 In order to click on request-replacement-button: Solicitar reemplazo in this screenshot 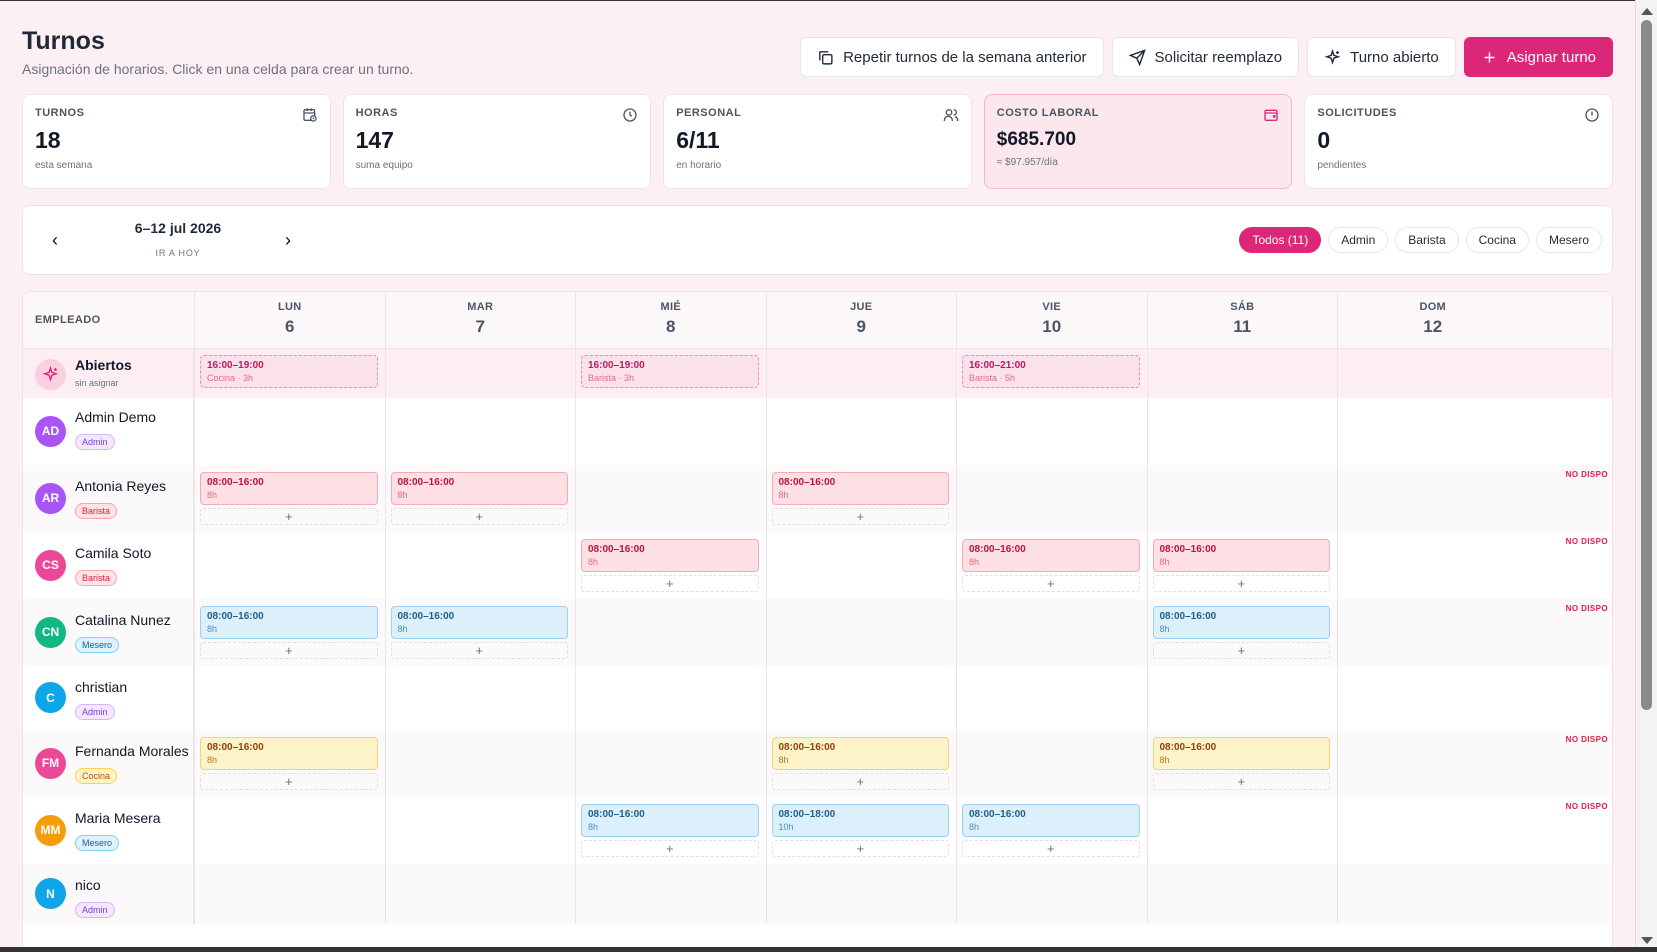, I will do `click(1205, 57)`.